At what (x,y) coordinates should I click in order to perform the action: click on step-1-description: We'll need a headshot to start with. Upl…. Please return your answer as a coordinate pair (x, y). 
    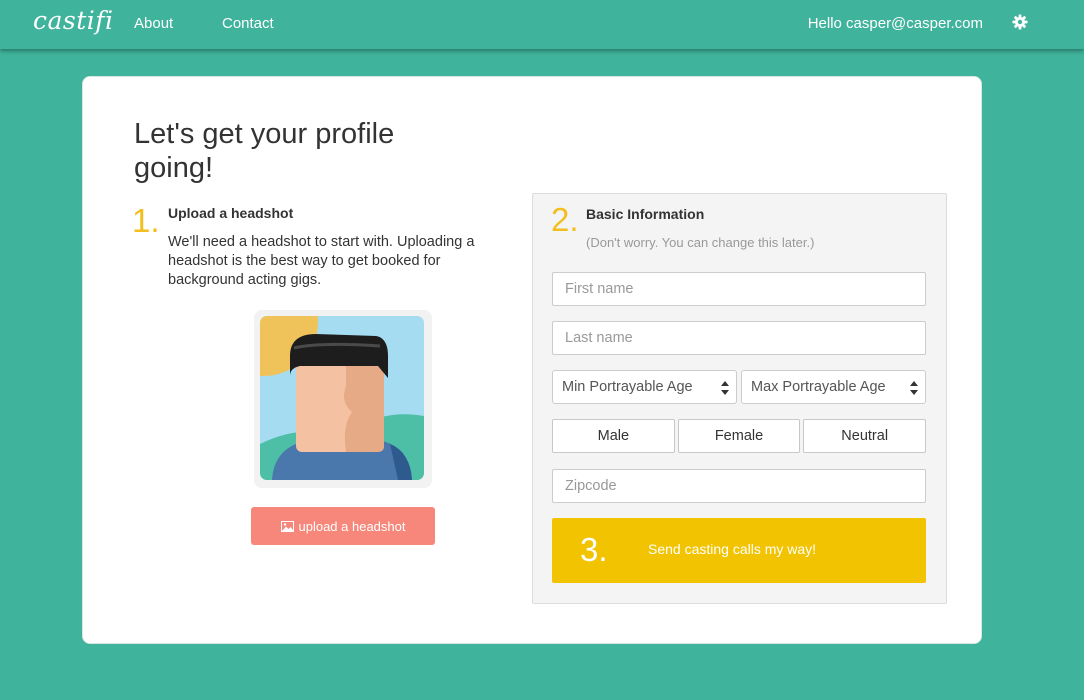
    Looking at the image, I should click on (321, 261).